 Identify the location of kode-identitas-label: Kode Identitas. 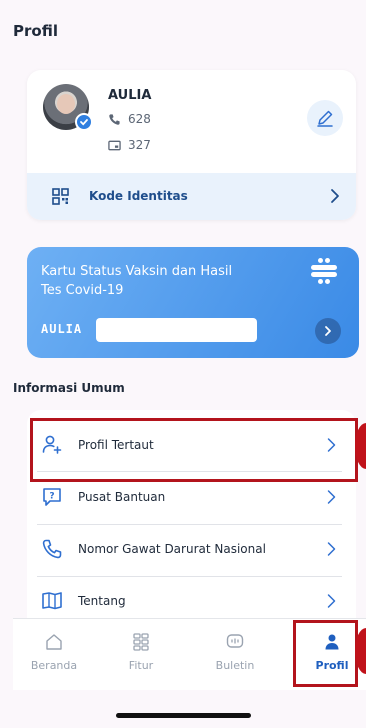
(138, 196).